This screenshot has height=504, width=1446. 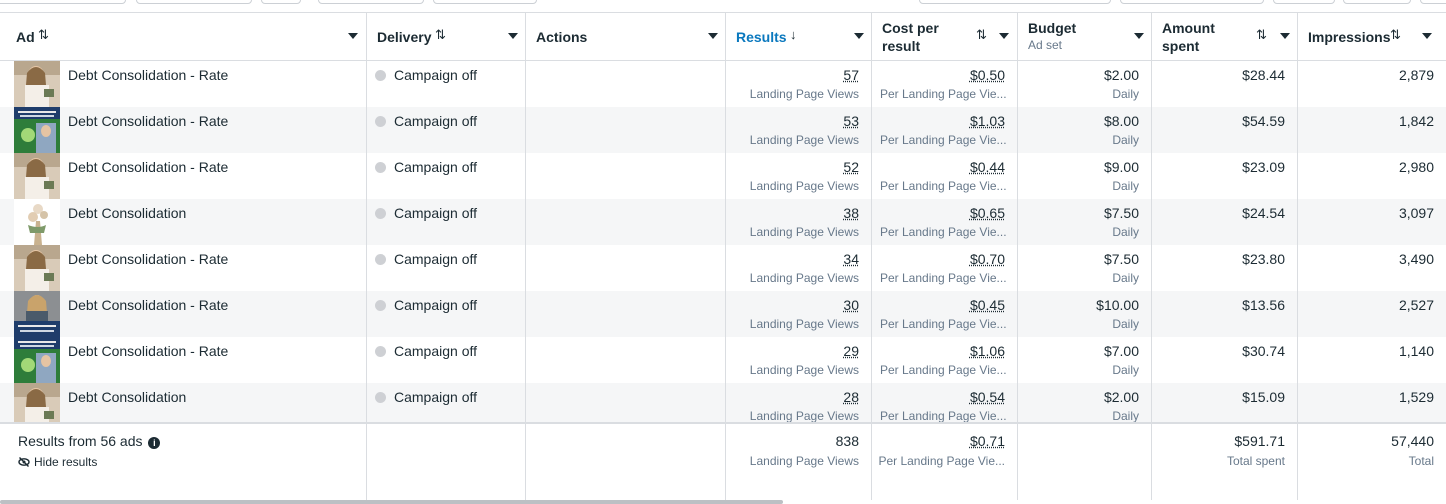 I want to click on column-header-impressions: Impressions ⇅, so click(x=1372, y=37).